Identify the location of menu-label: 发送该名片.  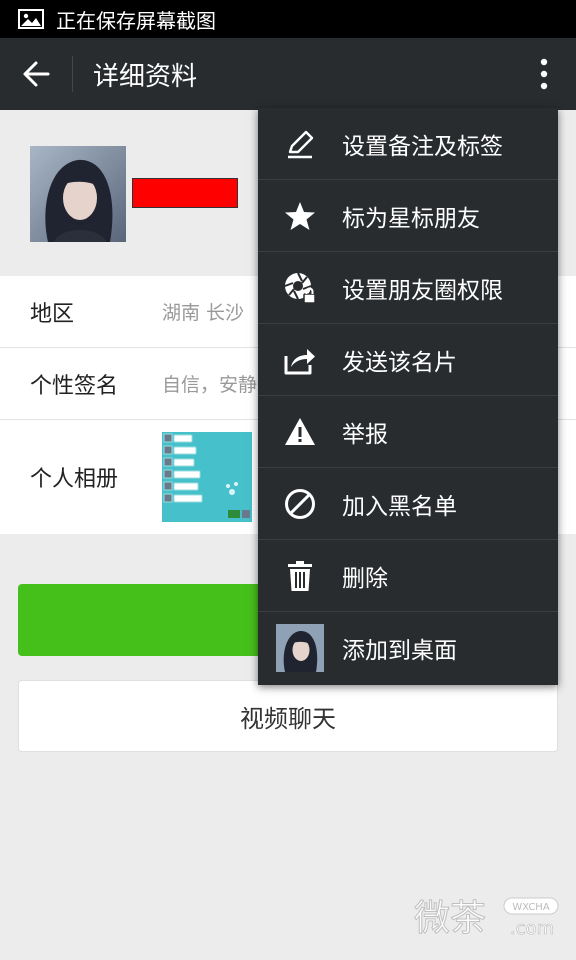
(399, 362).